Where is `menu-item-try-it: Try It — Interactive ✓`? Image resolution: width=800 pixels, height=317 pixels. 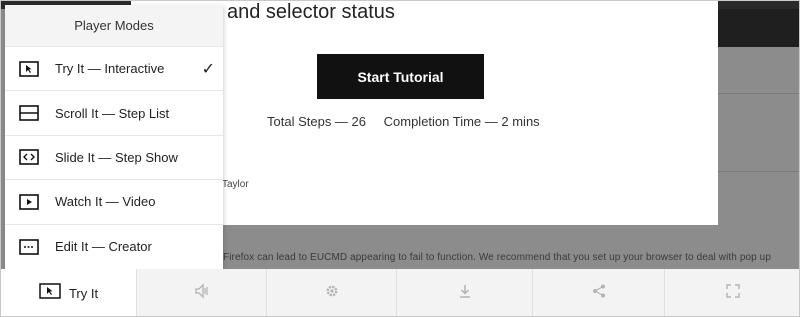 menu-item-try-it: Try It — Interactive ✓ is located at coordinates (114, 69).